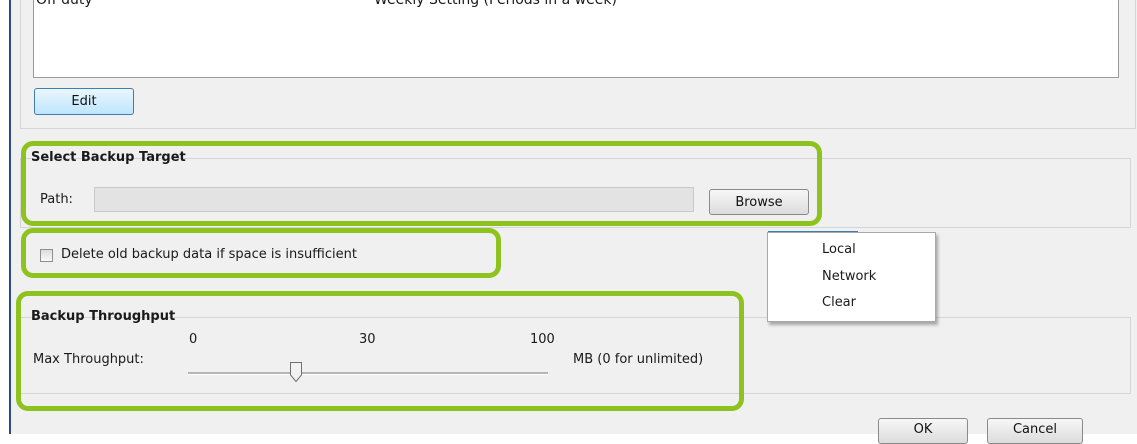 The height and width of the screenshot is (444, 1137). Describe the element at coordinates (849, 276) in the screenshot. I see `menu-item-network: Network` at that location.